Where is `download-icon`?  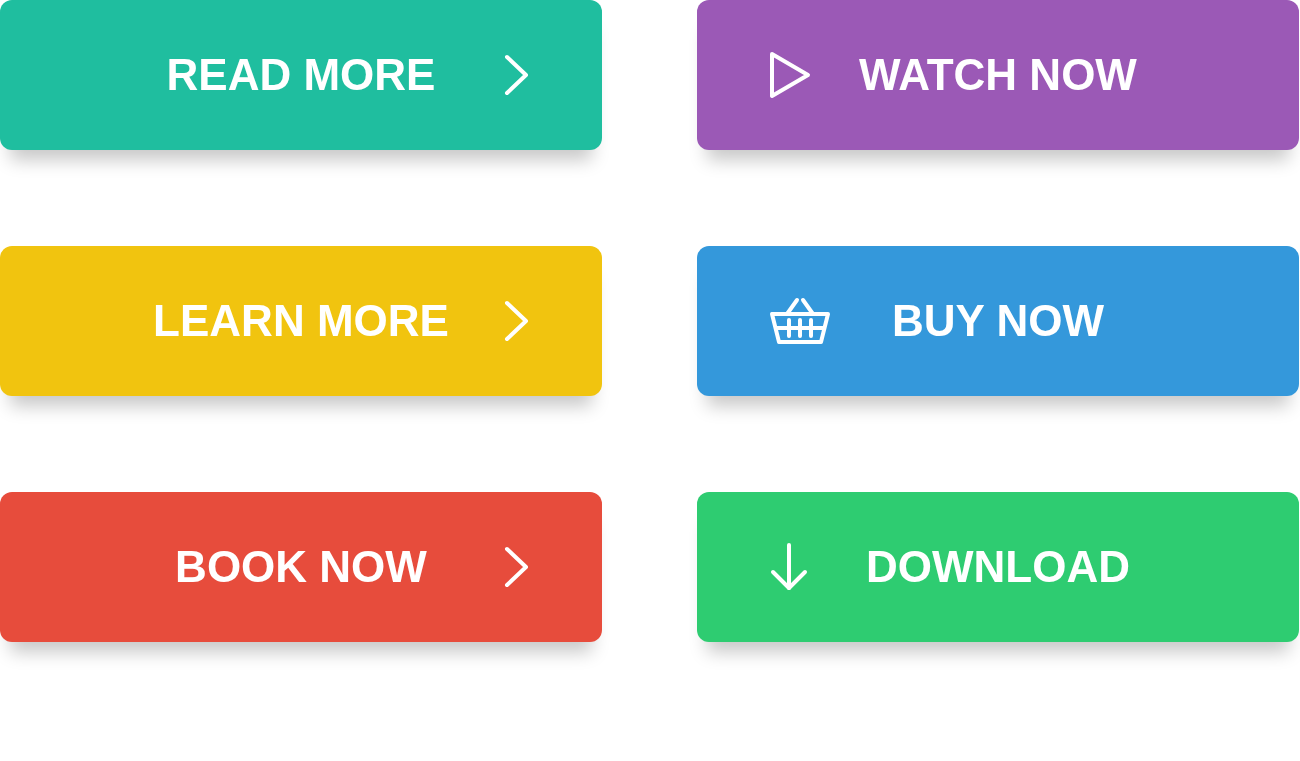 download-icon is located at coordinates (789, 567).